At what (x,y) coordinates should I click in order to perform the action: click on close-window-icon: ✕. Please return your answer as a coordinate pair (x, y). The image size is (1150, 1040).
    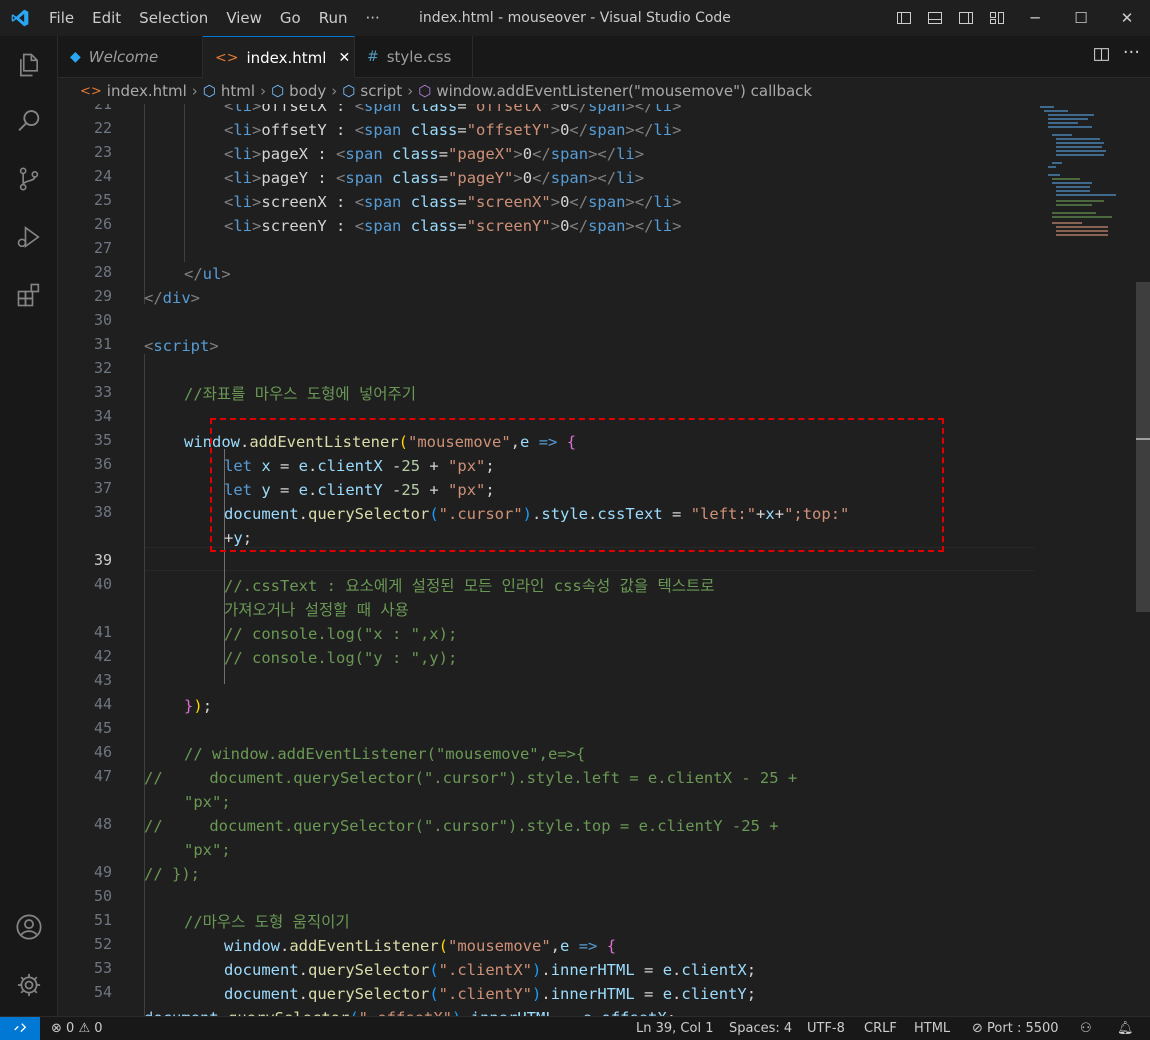
    Looking at the image, I should click on (1127, 18).